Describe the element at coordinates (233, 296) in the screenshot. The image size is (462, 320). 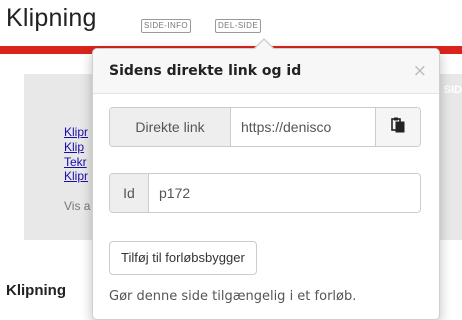
I see `help-text: Gør denne side tilgængelig i et forløb.` at that location.